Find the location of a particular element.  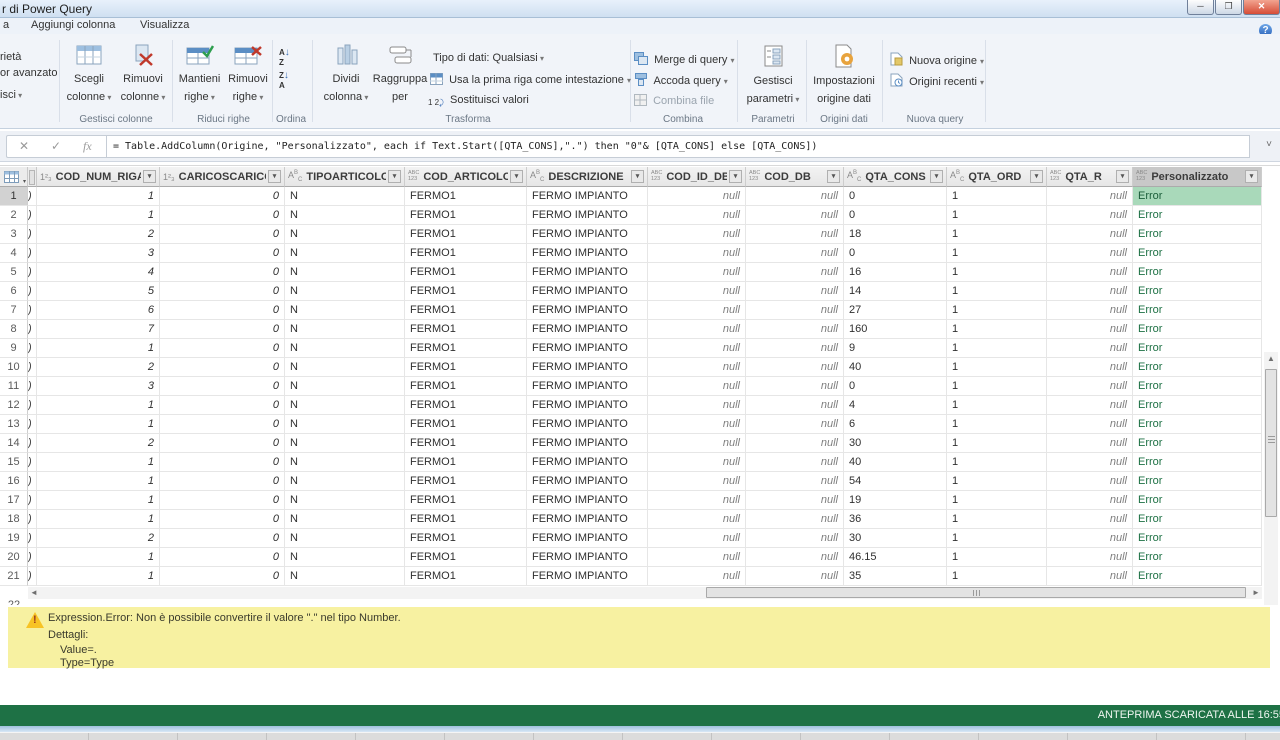

scroll-right-arrow-icon: ► is located at coordinates (1256, 593).